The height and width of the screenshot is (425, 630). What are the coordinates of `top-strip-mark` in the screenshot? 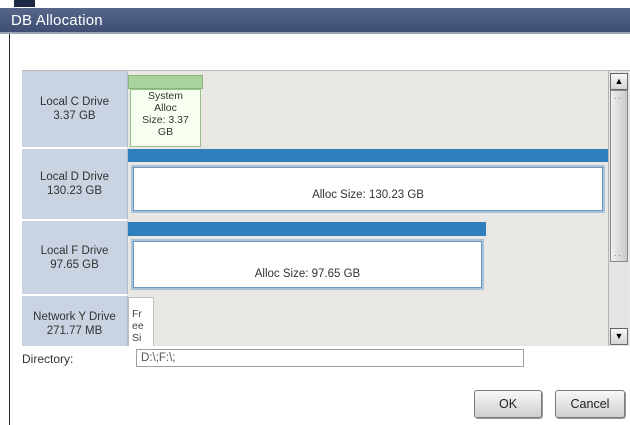 It's located at (24, 3).